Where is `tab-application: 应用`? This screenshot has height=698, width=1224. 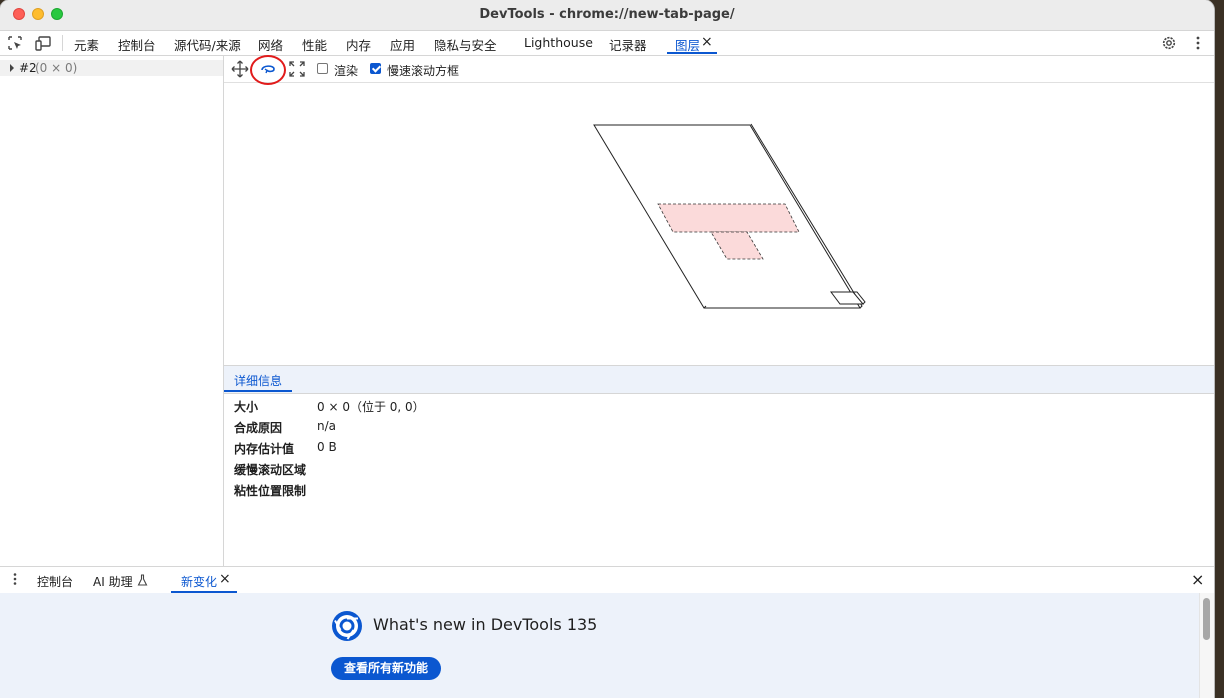 tab-application: 应用 is located at coordinates (402, 44).